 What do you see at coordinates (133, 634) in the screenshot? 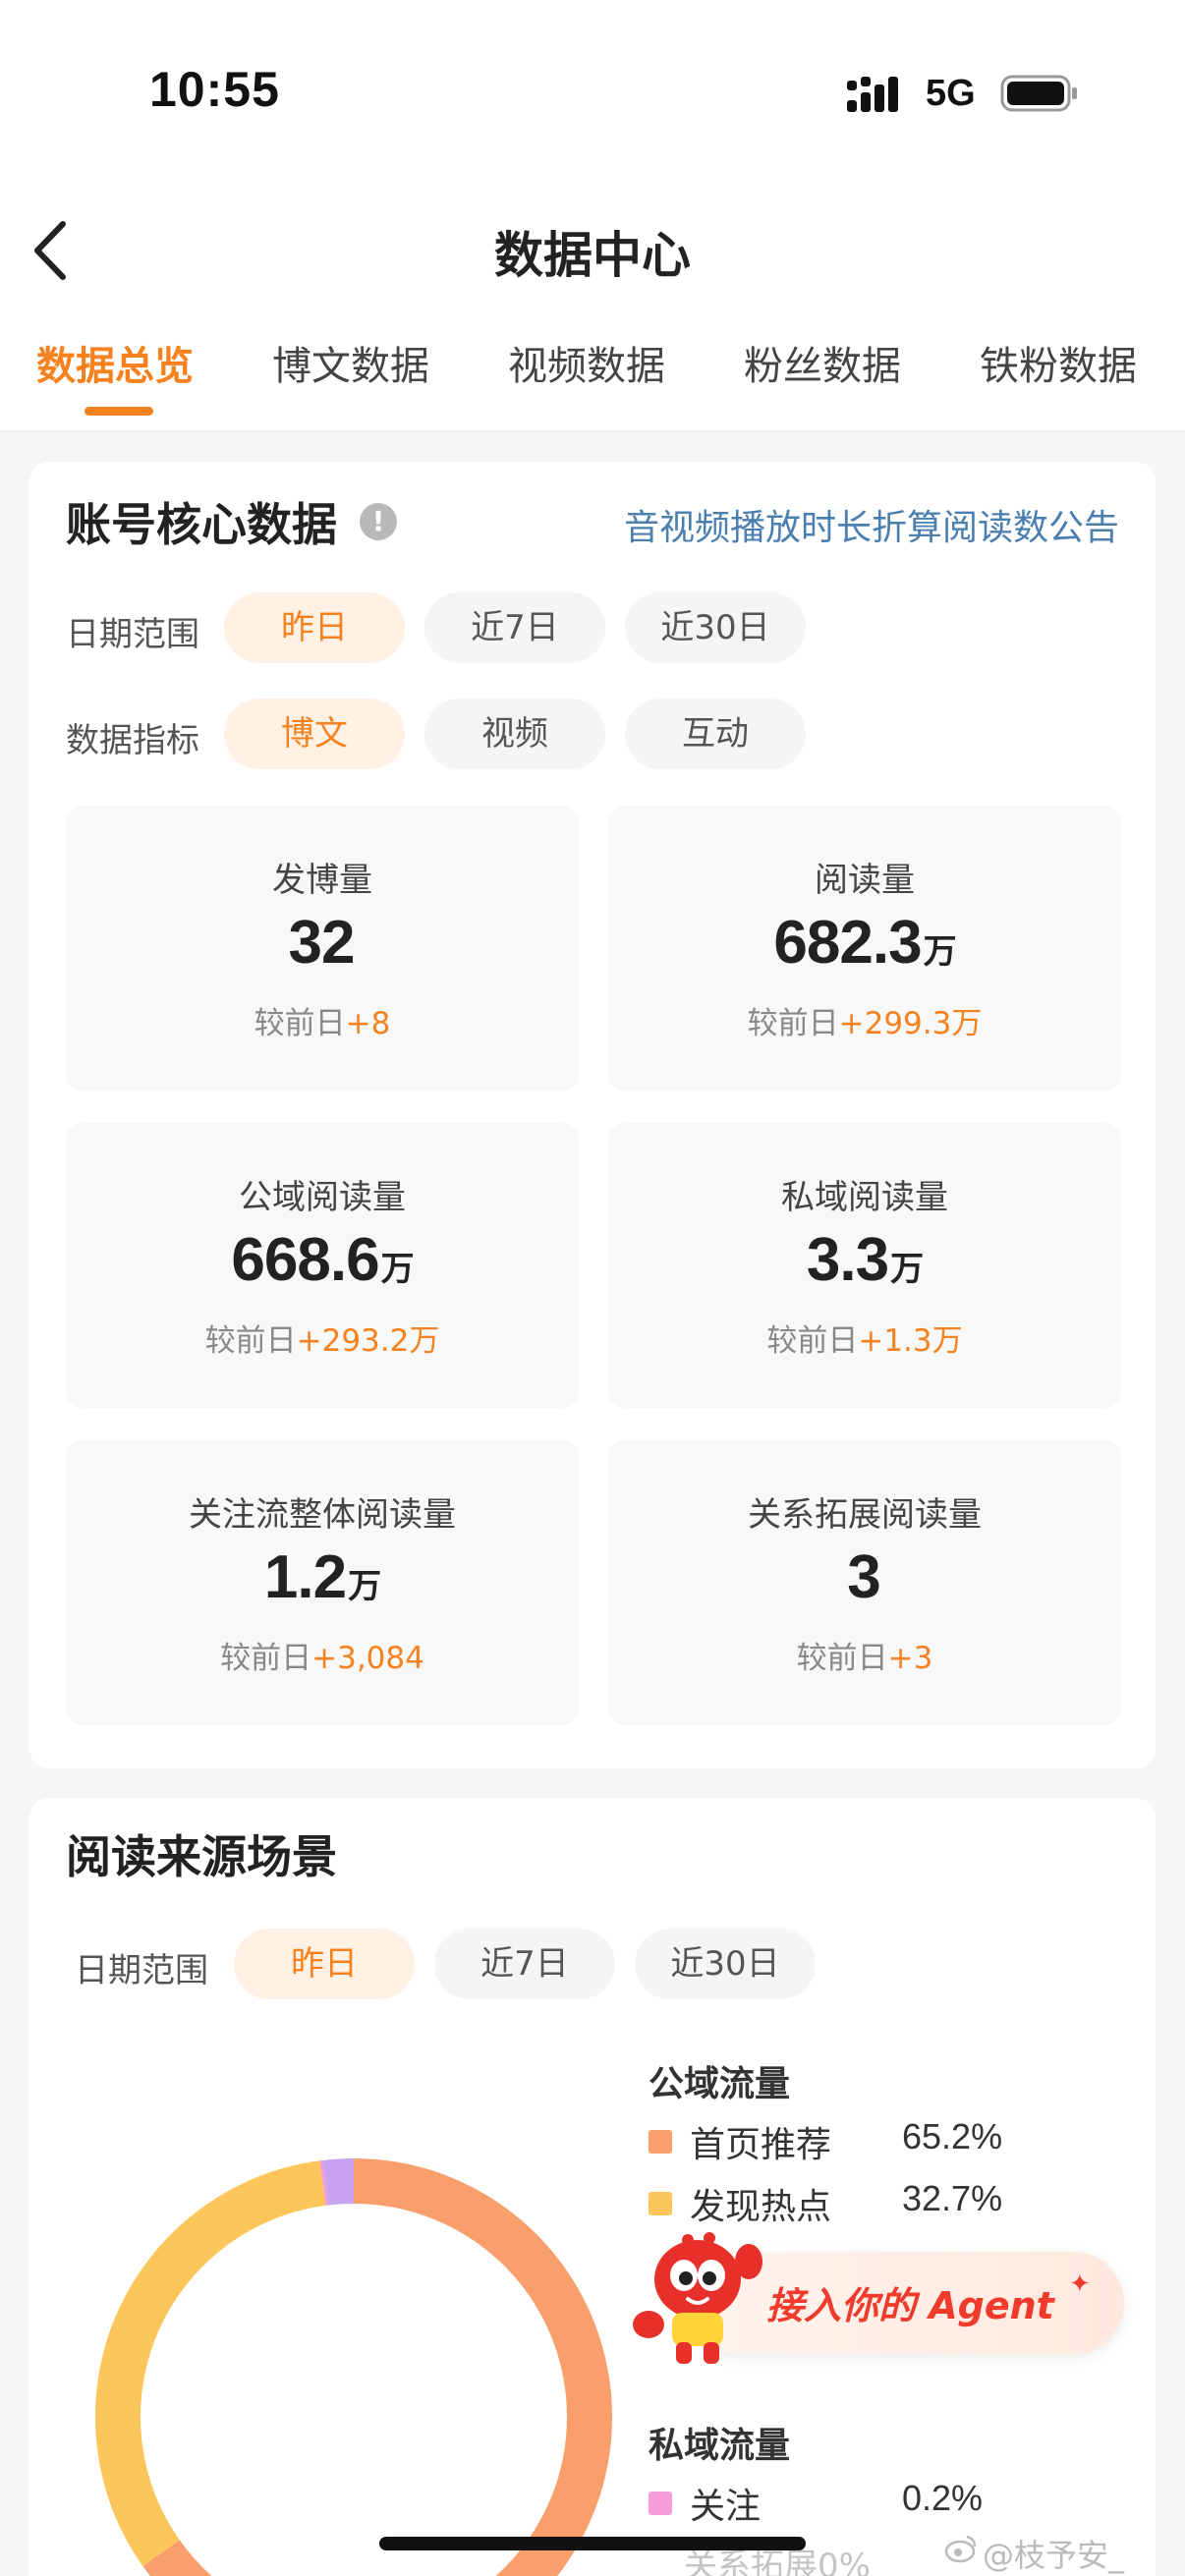
I see `date-range-label: 日期范围` at bounding box center [133, 634].